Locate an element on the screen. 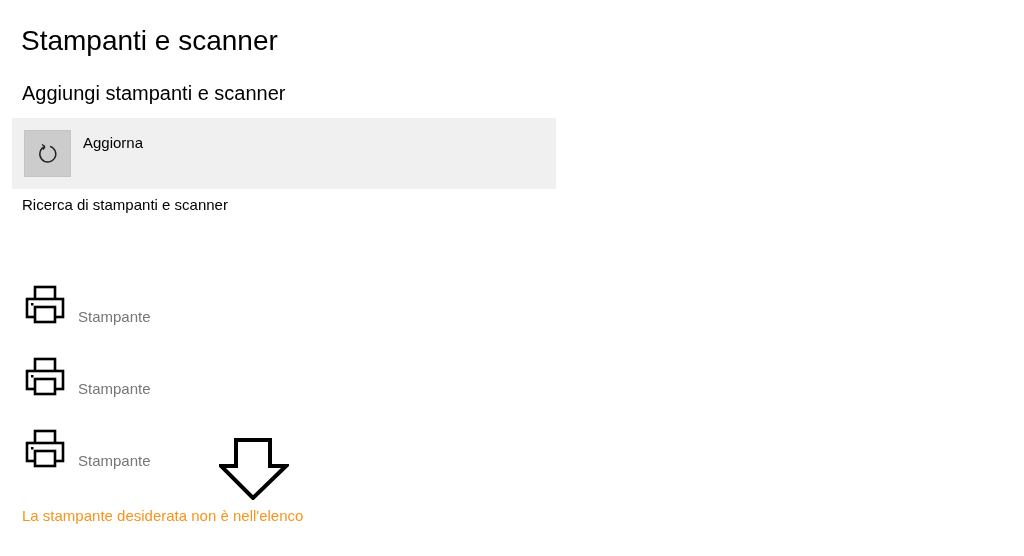 The height and width of the screenshot is (556, 1024). status-text: Ricerca di stampanti e scanner is located at coordinates (125, 205).